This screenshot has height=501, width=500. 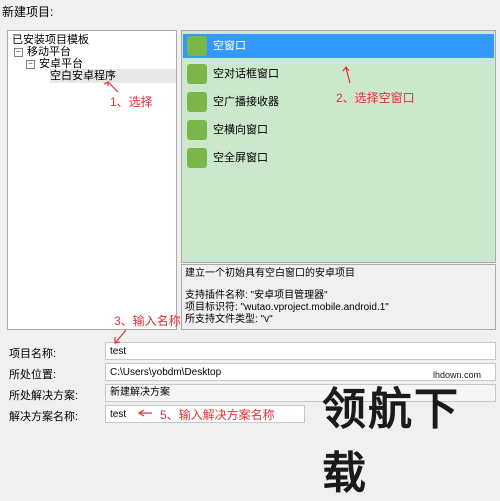 What do you see at coordinates (457, 375) in the screenshot?
I see `watermark-url: lhdown.com` at bounding box center [457, 375].